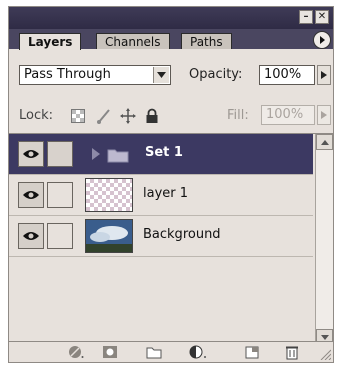 The height and width of the screenshot is (369, 342). What do you see at coordinates (306, 17) in the screenshot?
I see `minimize-button: –` at bounding box center [306, 17].